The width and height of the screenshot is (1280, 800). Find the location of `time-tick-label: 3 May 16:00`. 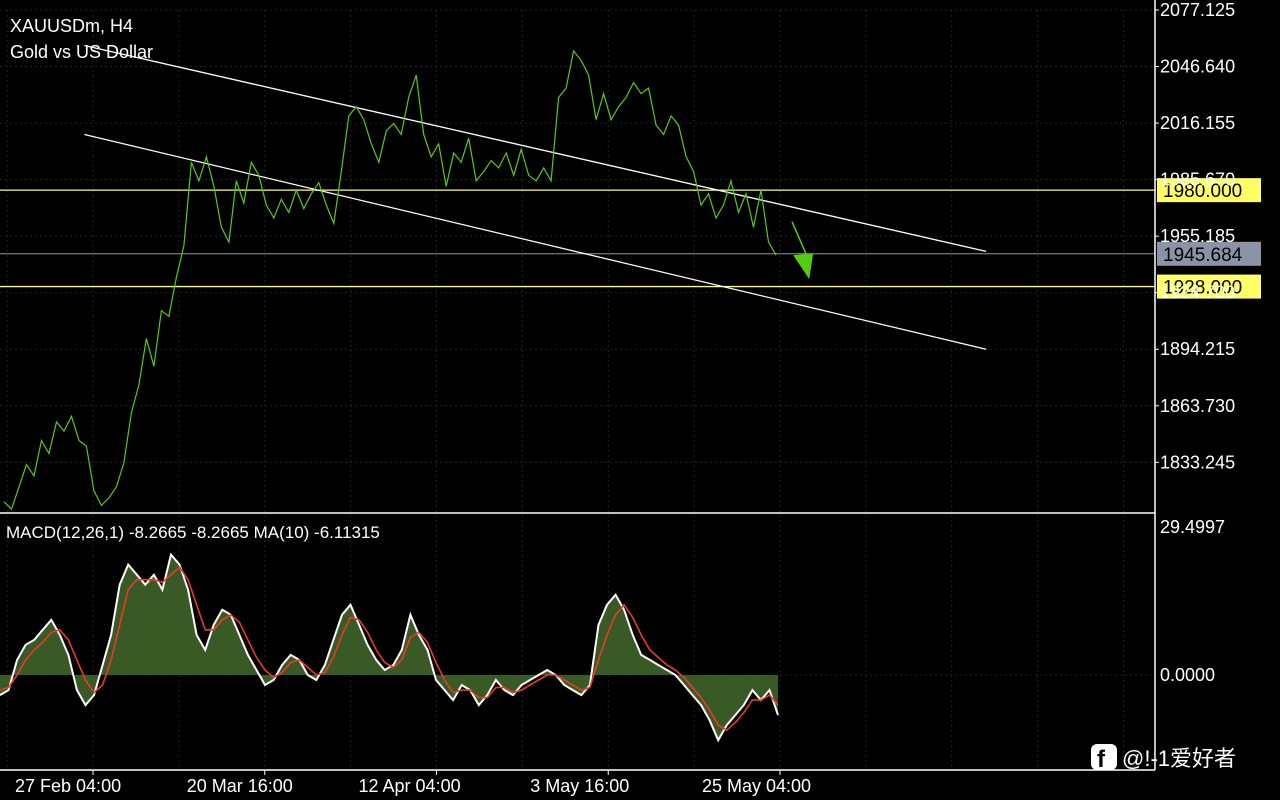

time-tick-label: 3 May 16:00 is located at coordinates (579, 786).